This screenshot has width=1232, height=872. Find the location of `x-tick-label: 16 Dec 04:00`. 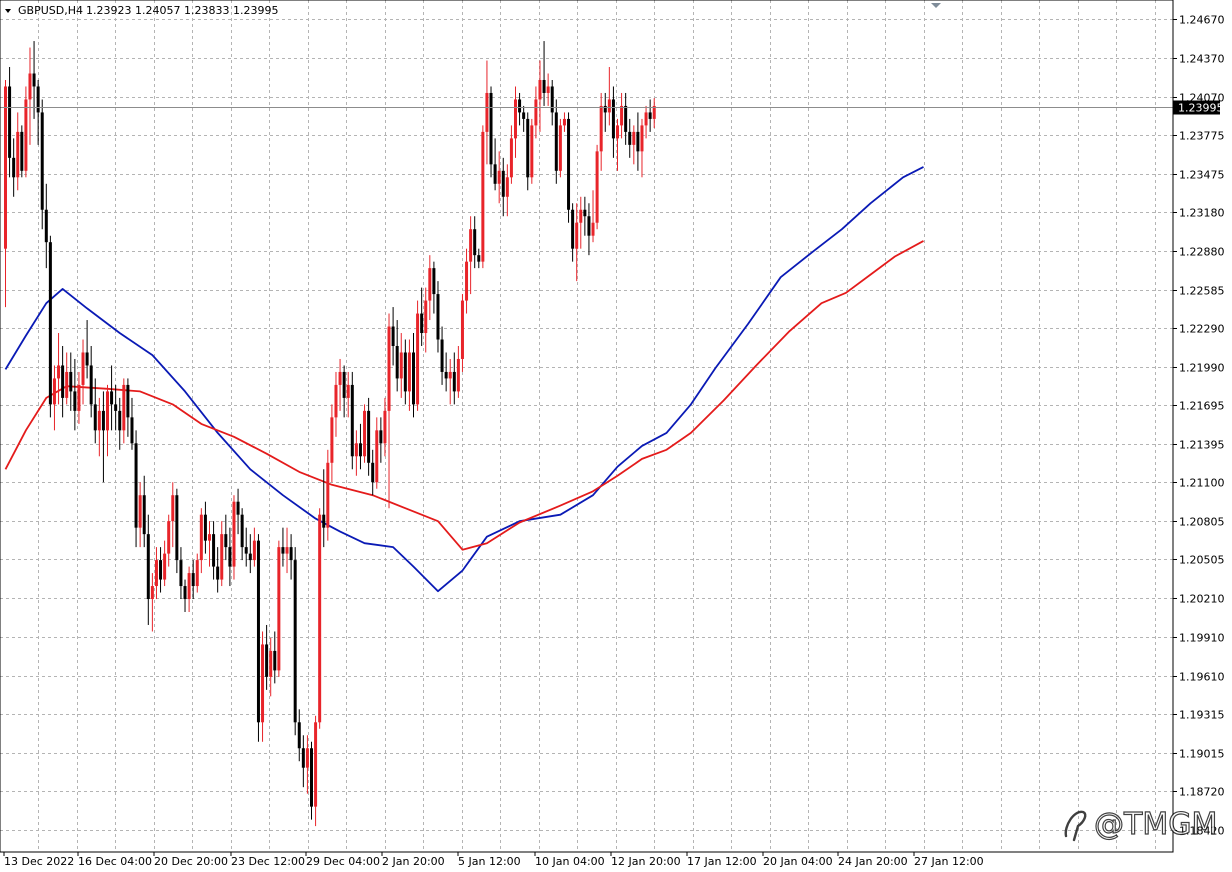

x-tick-label: 16 Dec 04:00 is located at coordinates (115, 861).